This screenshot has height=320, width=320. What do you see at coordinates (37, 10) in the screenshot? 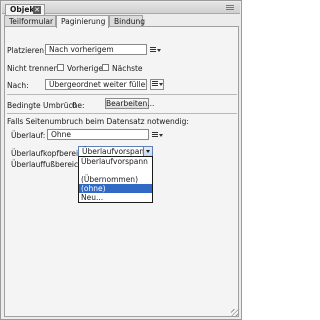
I see `close-icon: ✕` at bounding box center [37, 10].